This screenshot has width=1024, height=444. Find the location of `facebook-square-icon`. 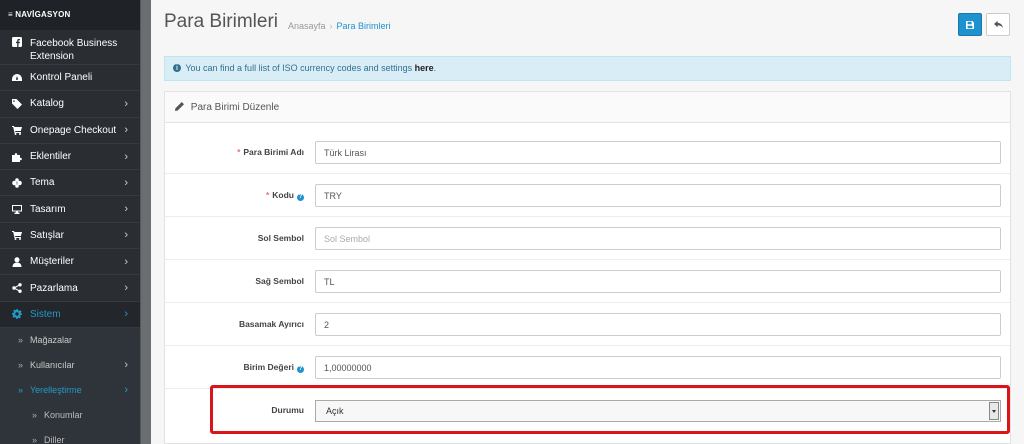

facebook-square-icon is located at coordinates (21, 42).